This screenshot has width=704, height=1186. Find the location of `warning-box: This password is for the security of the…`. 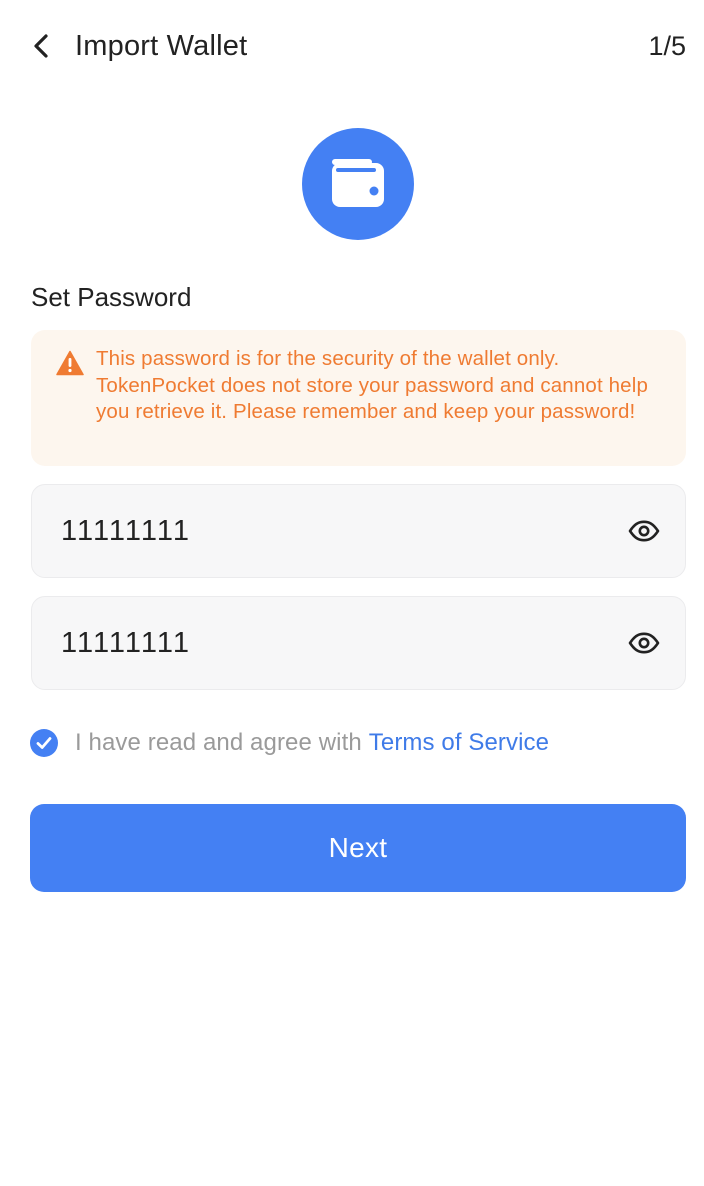

warning-box: This password is for the security of the… is located at coordinates (358, 398).